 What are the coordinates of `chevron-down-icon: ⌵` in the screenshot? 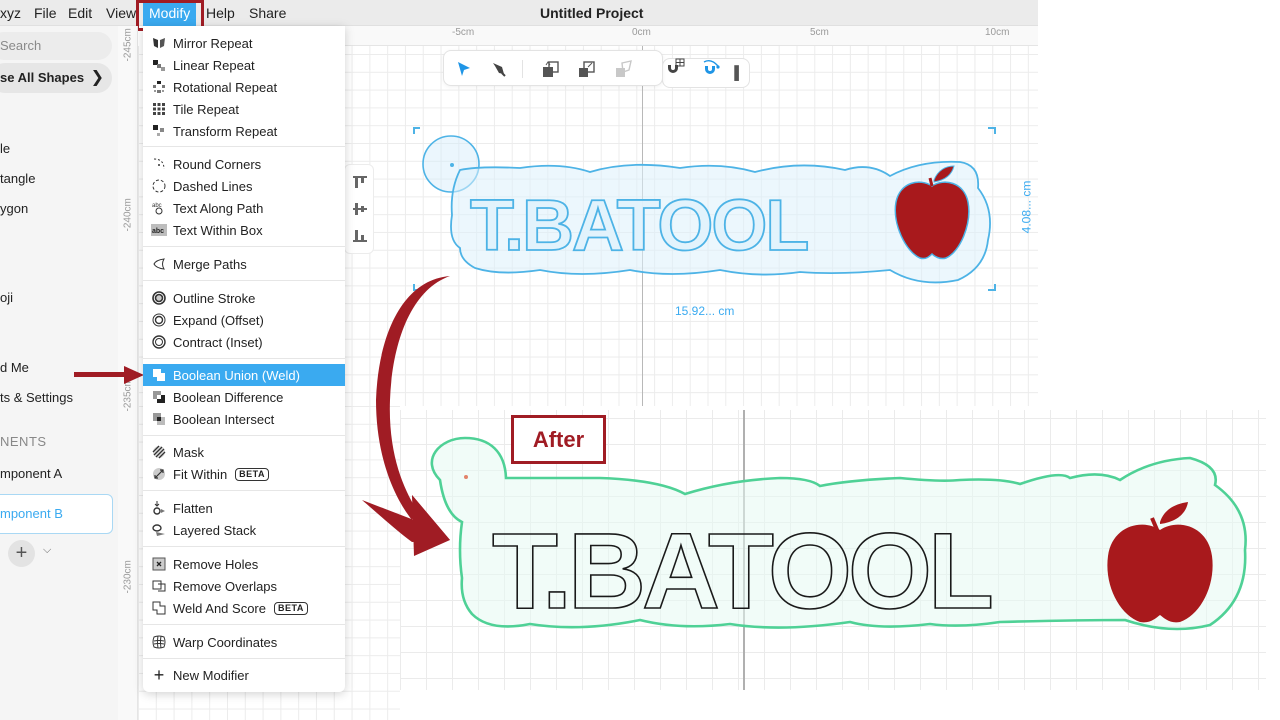 It's located at (47, 550).